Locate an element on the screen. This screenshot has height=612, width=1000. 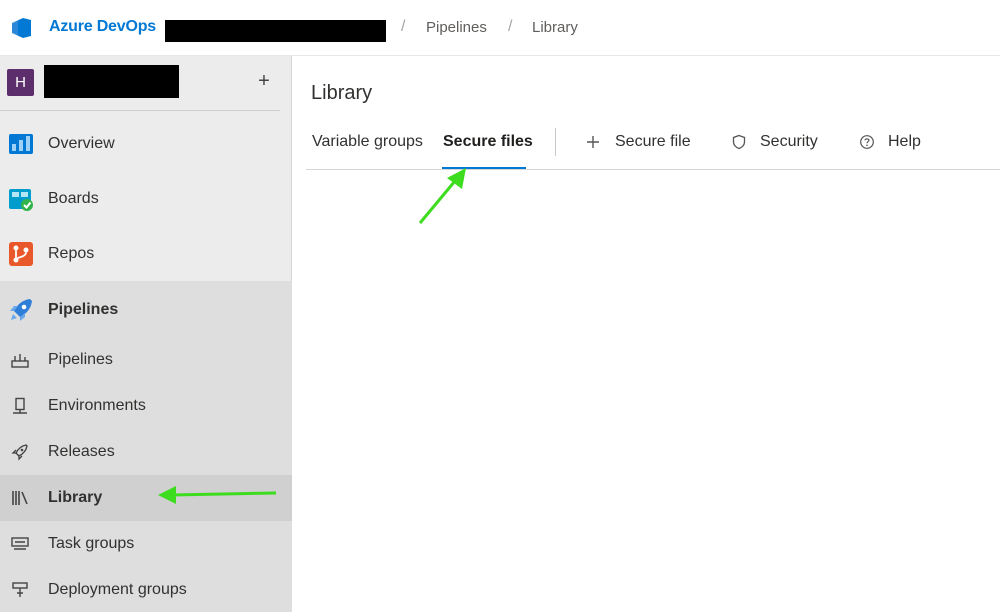
library-icon is located at coordinates (20, 498).